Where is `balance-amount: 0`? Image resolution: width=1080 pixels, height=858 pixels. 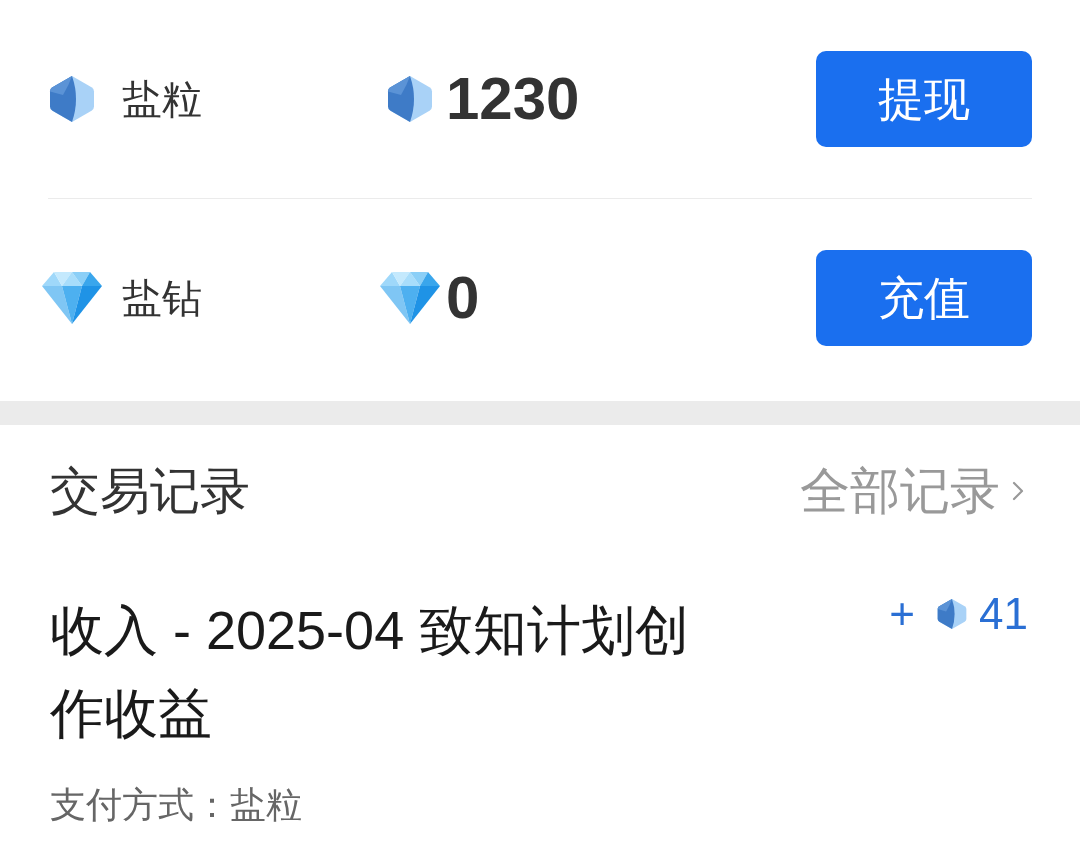
balance-amount: 0 is located at coordinates (463, 298).